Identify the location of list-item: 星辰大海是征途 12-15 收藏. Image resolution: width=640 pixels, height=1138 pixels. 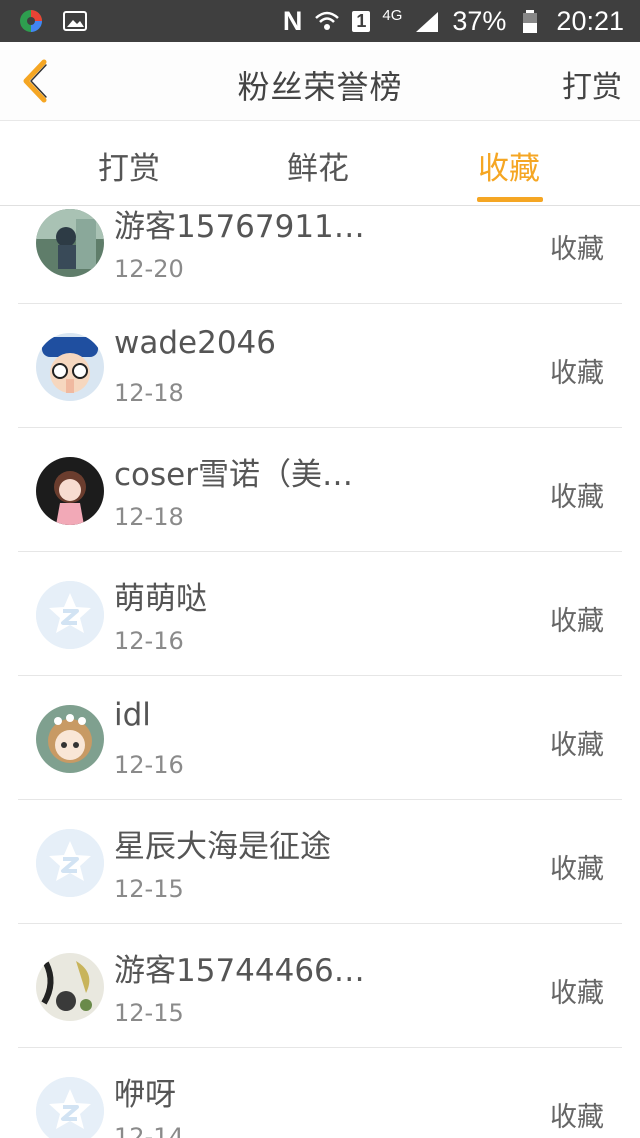
(320, 861).